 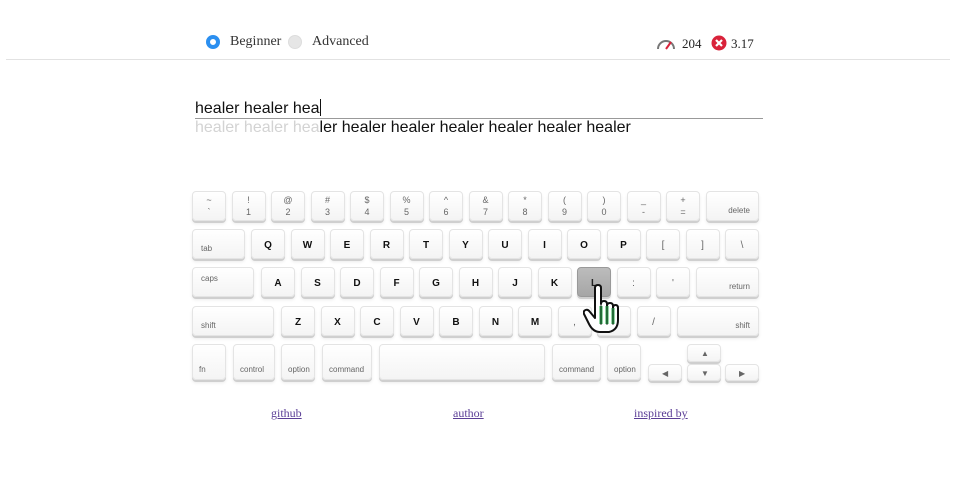 I want to click on key-sym: _ -, so click(x=643, y=206).